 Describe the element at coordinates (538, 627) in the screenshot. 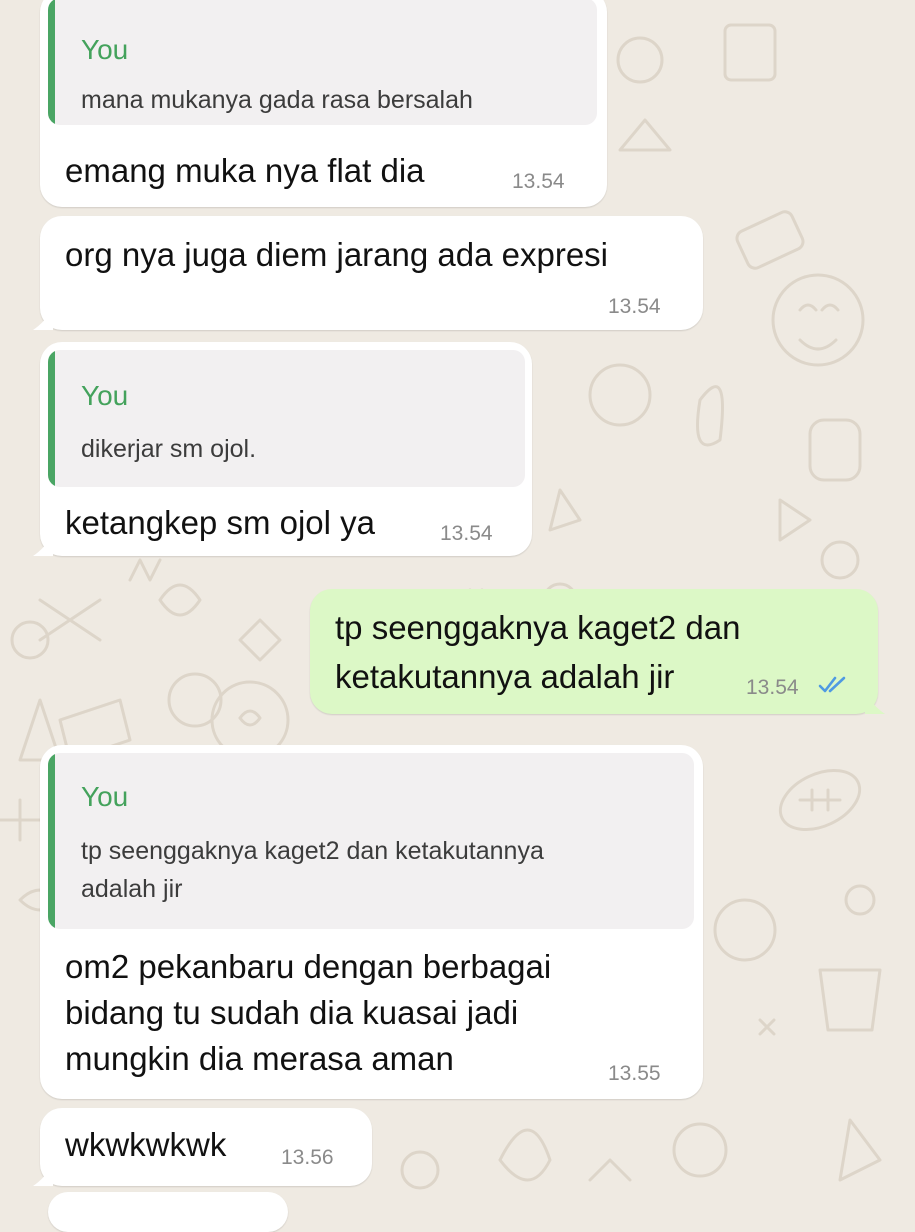

I see `message-text-line: tp seenggaknya kaget2 dan` at that location.